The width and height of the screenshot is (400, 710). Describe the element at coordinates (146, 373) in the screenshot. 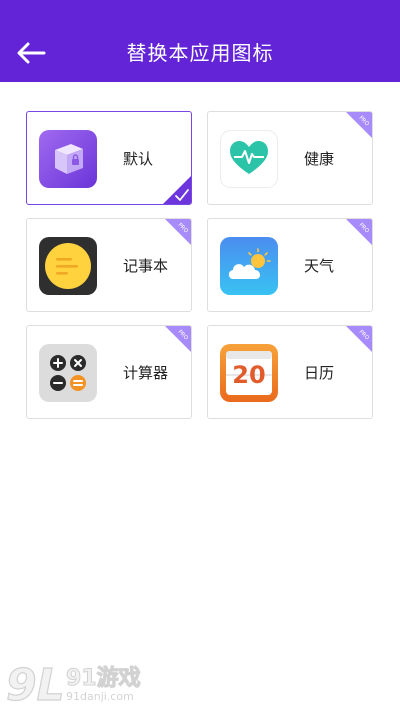

I see `icon-option-label: 计算器` at that location.